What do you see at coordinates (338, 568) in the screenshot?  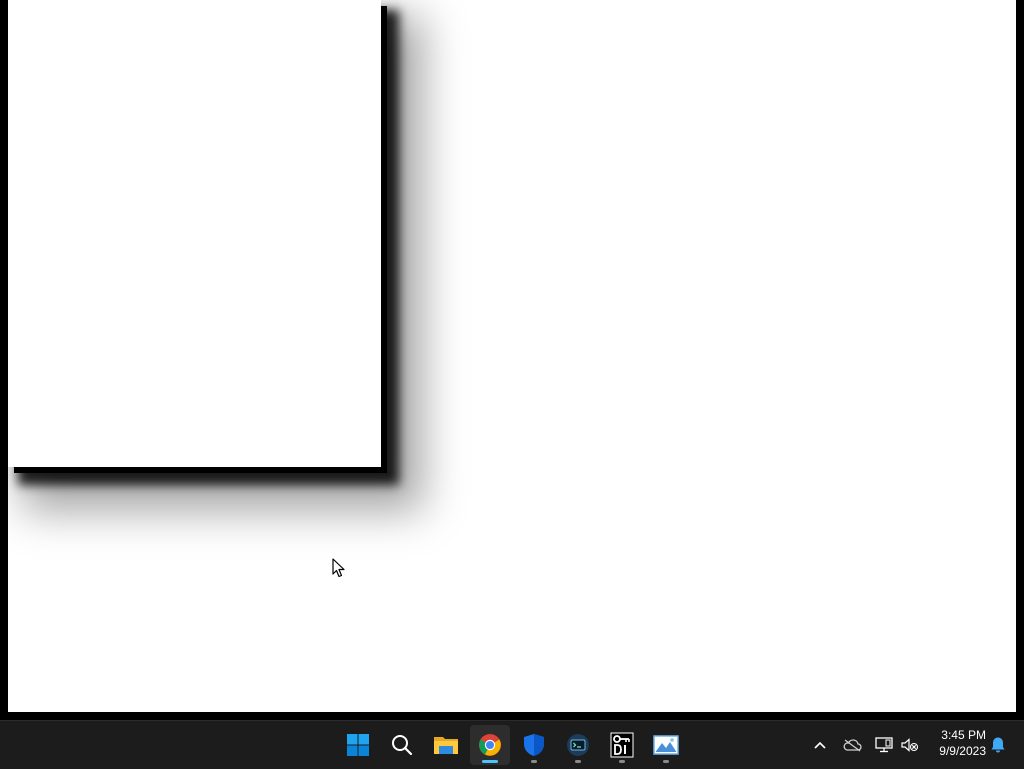 I see `mouse-cursor-icon` at bounding box center [338, 568].